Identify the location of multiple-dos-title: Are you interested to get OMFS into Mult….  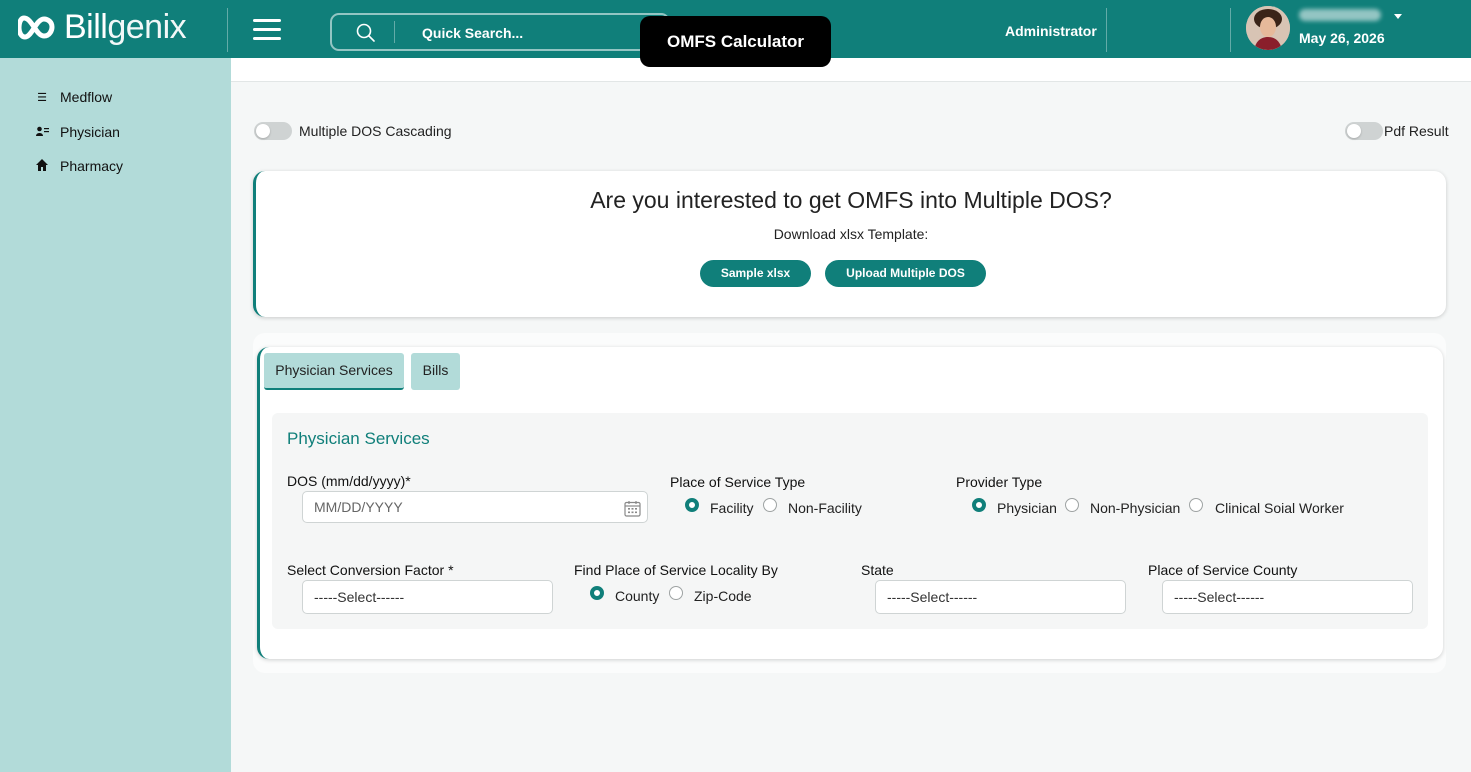
(851, 200).